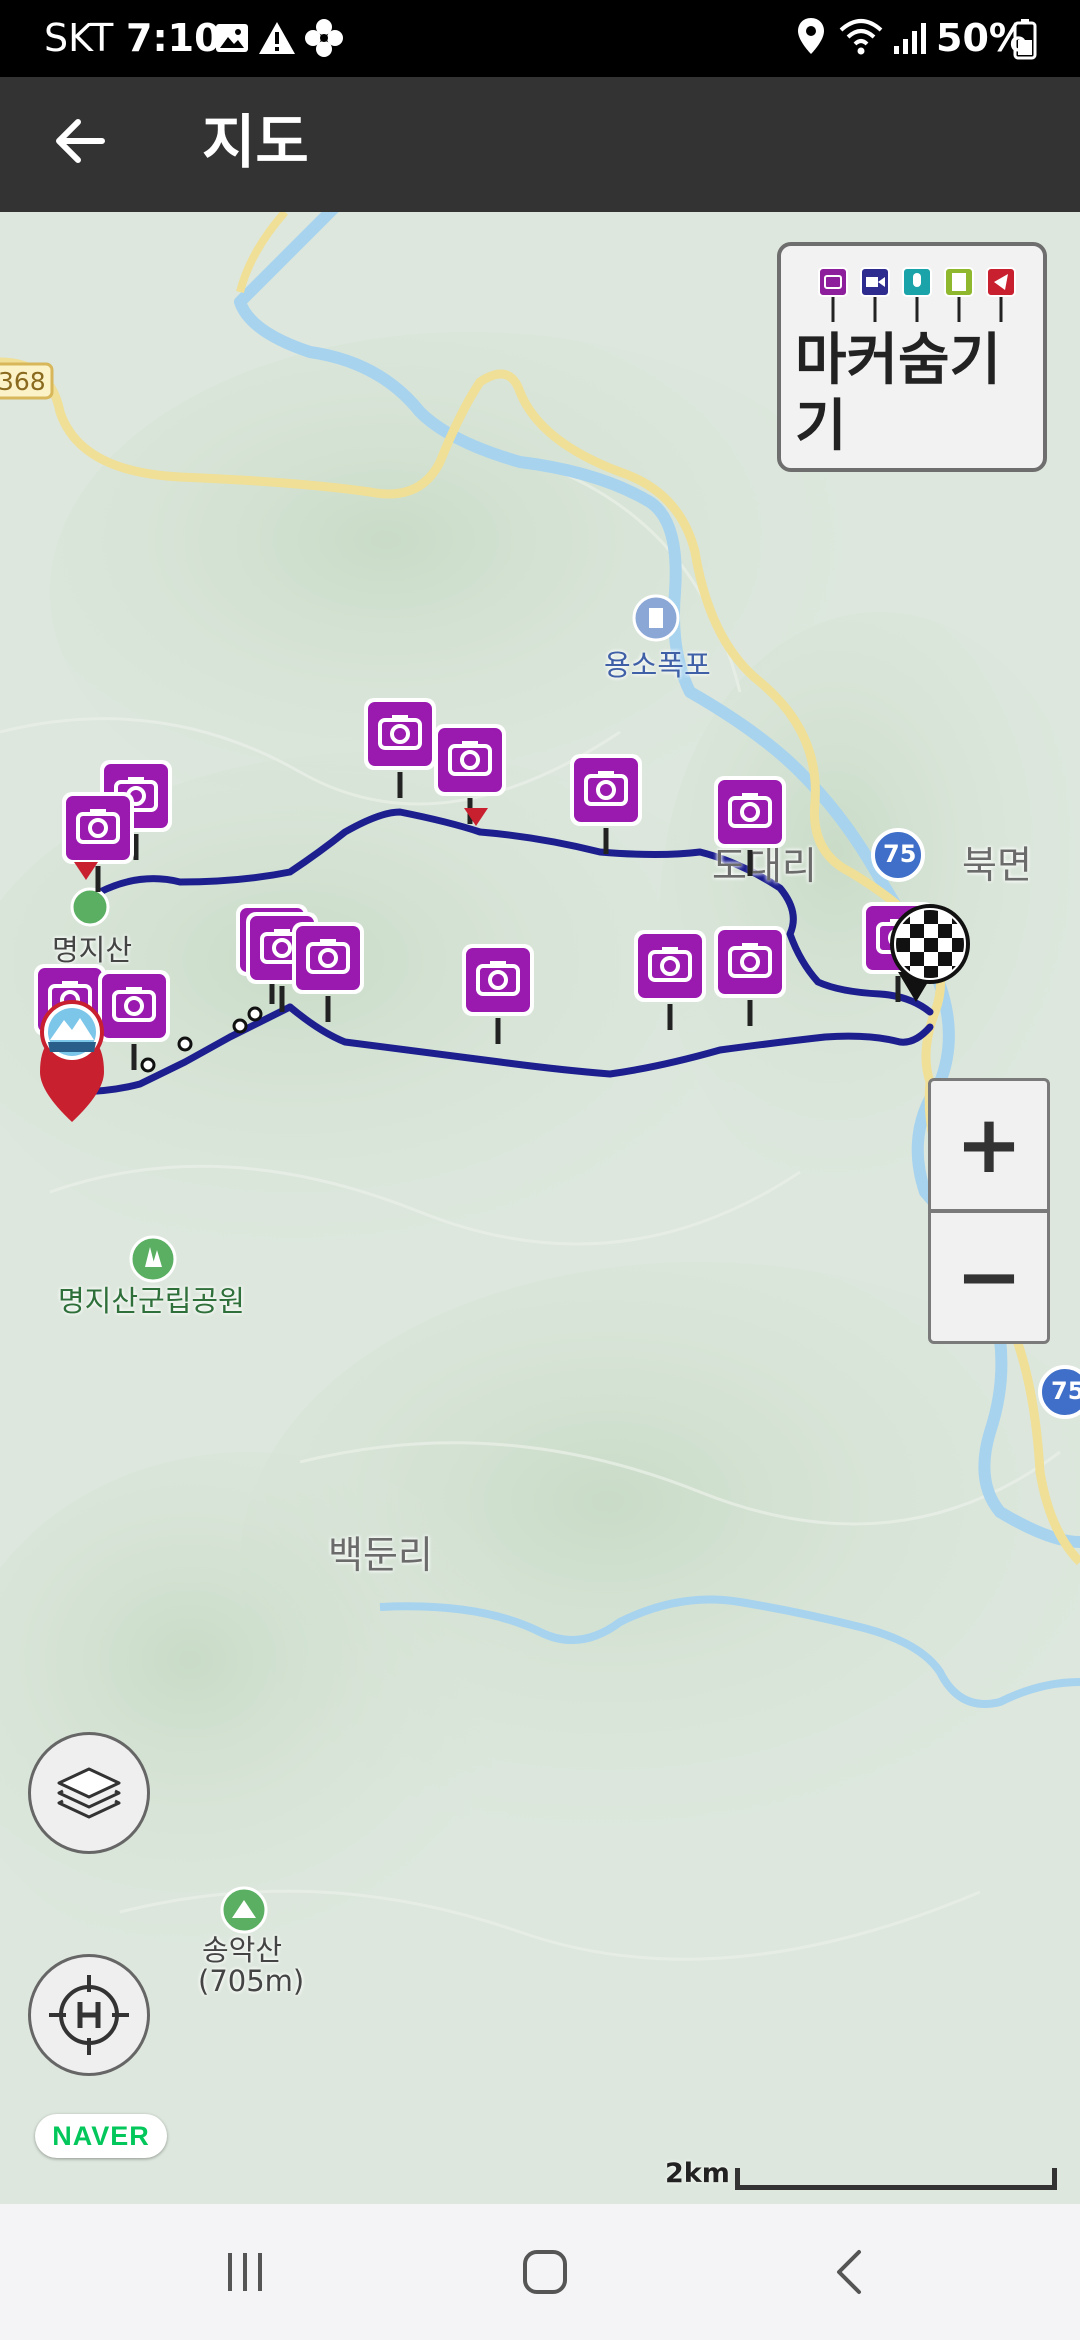 Image resolution: width=1080 pixels, height=2340 pixels. I want to click on zoom-in-button: +, so click(989, 1145).